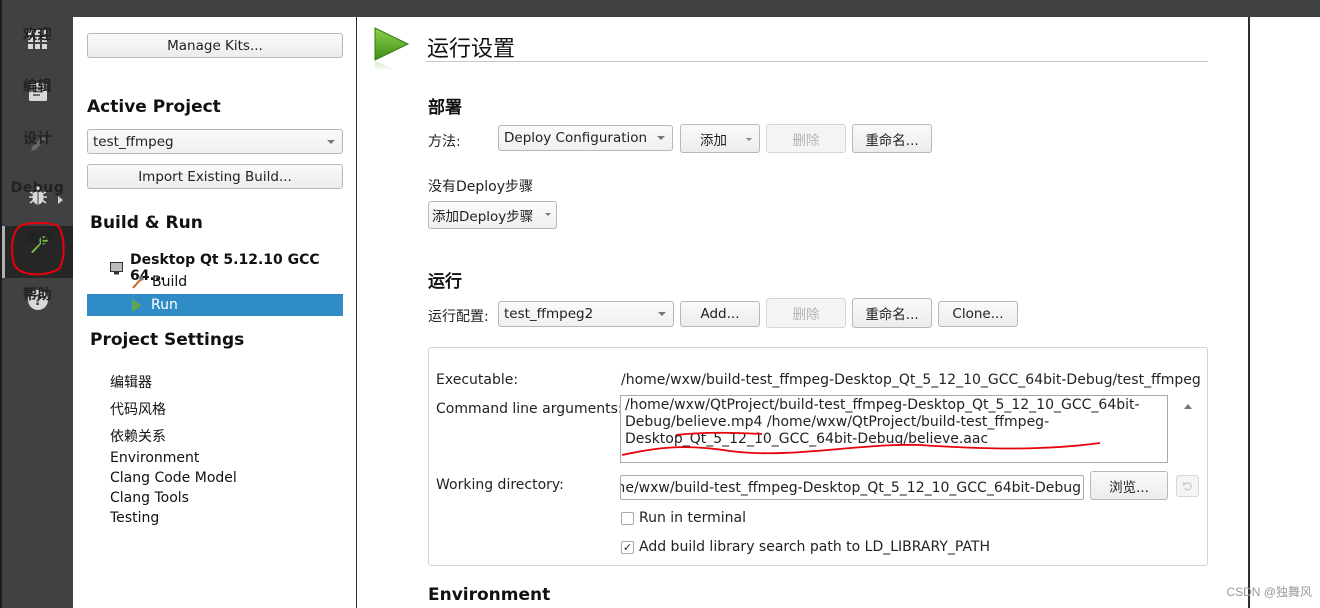  I want to click on run-settings-play-icon, so click(392, 51).